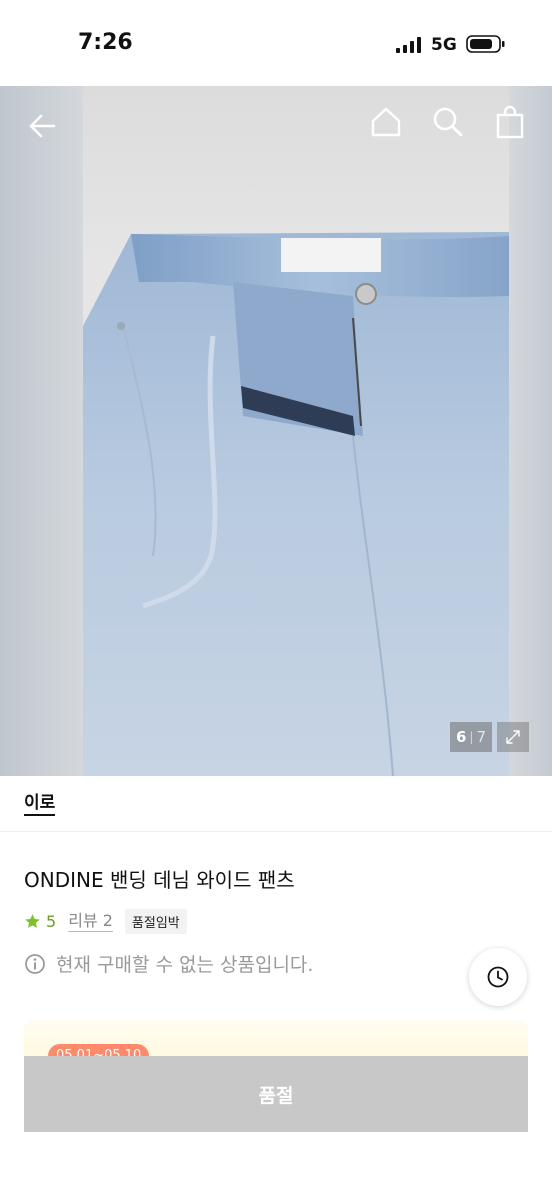  I want to click on gallery-current-index: 6, so click(461, 737).